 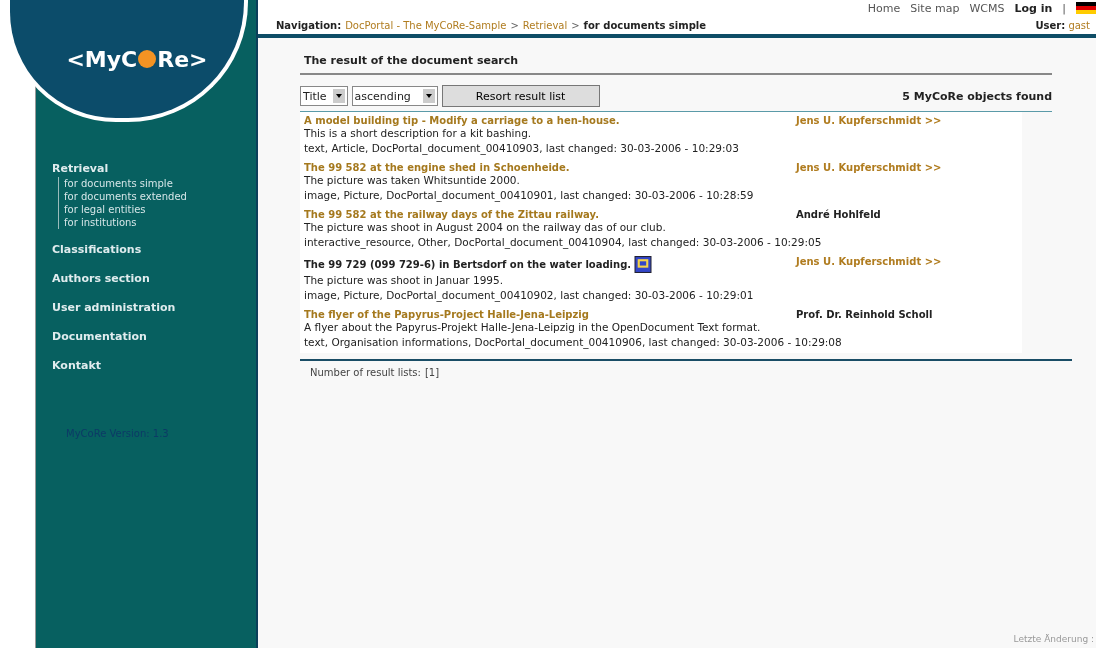 I want to click on result-title: The flyer of the Papyrus-Project Halle-Jena-Leipzig, so click(x=446, y=314).